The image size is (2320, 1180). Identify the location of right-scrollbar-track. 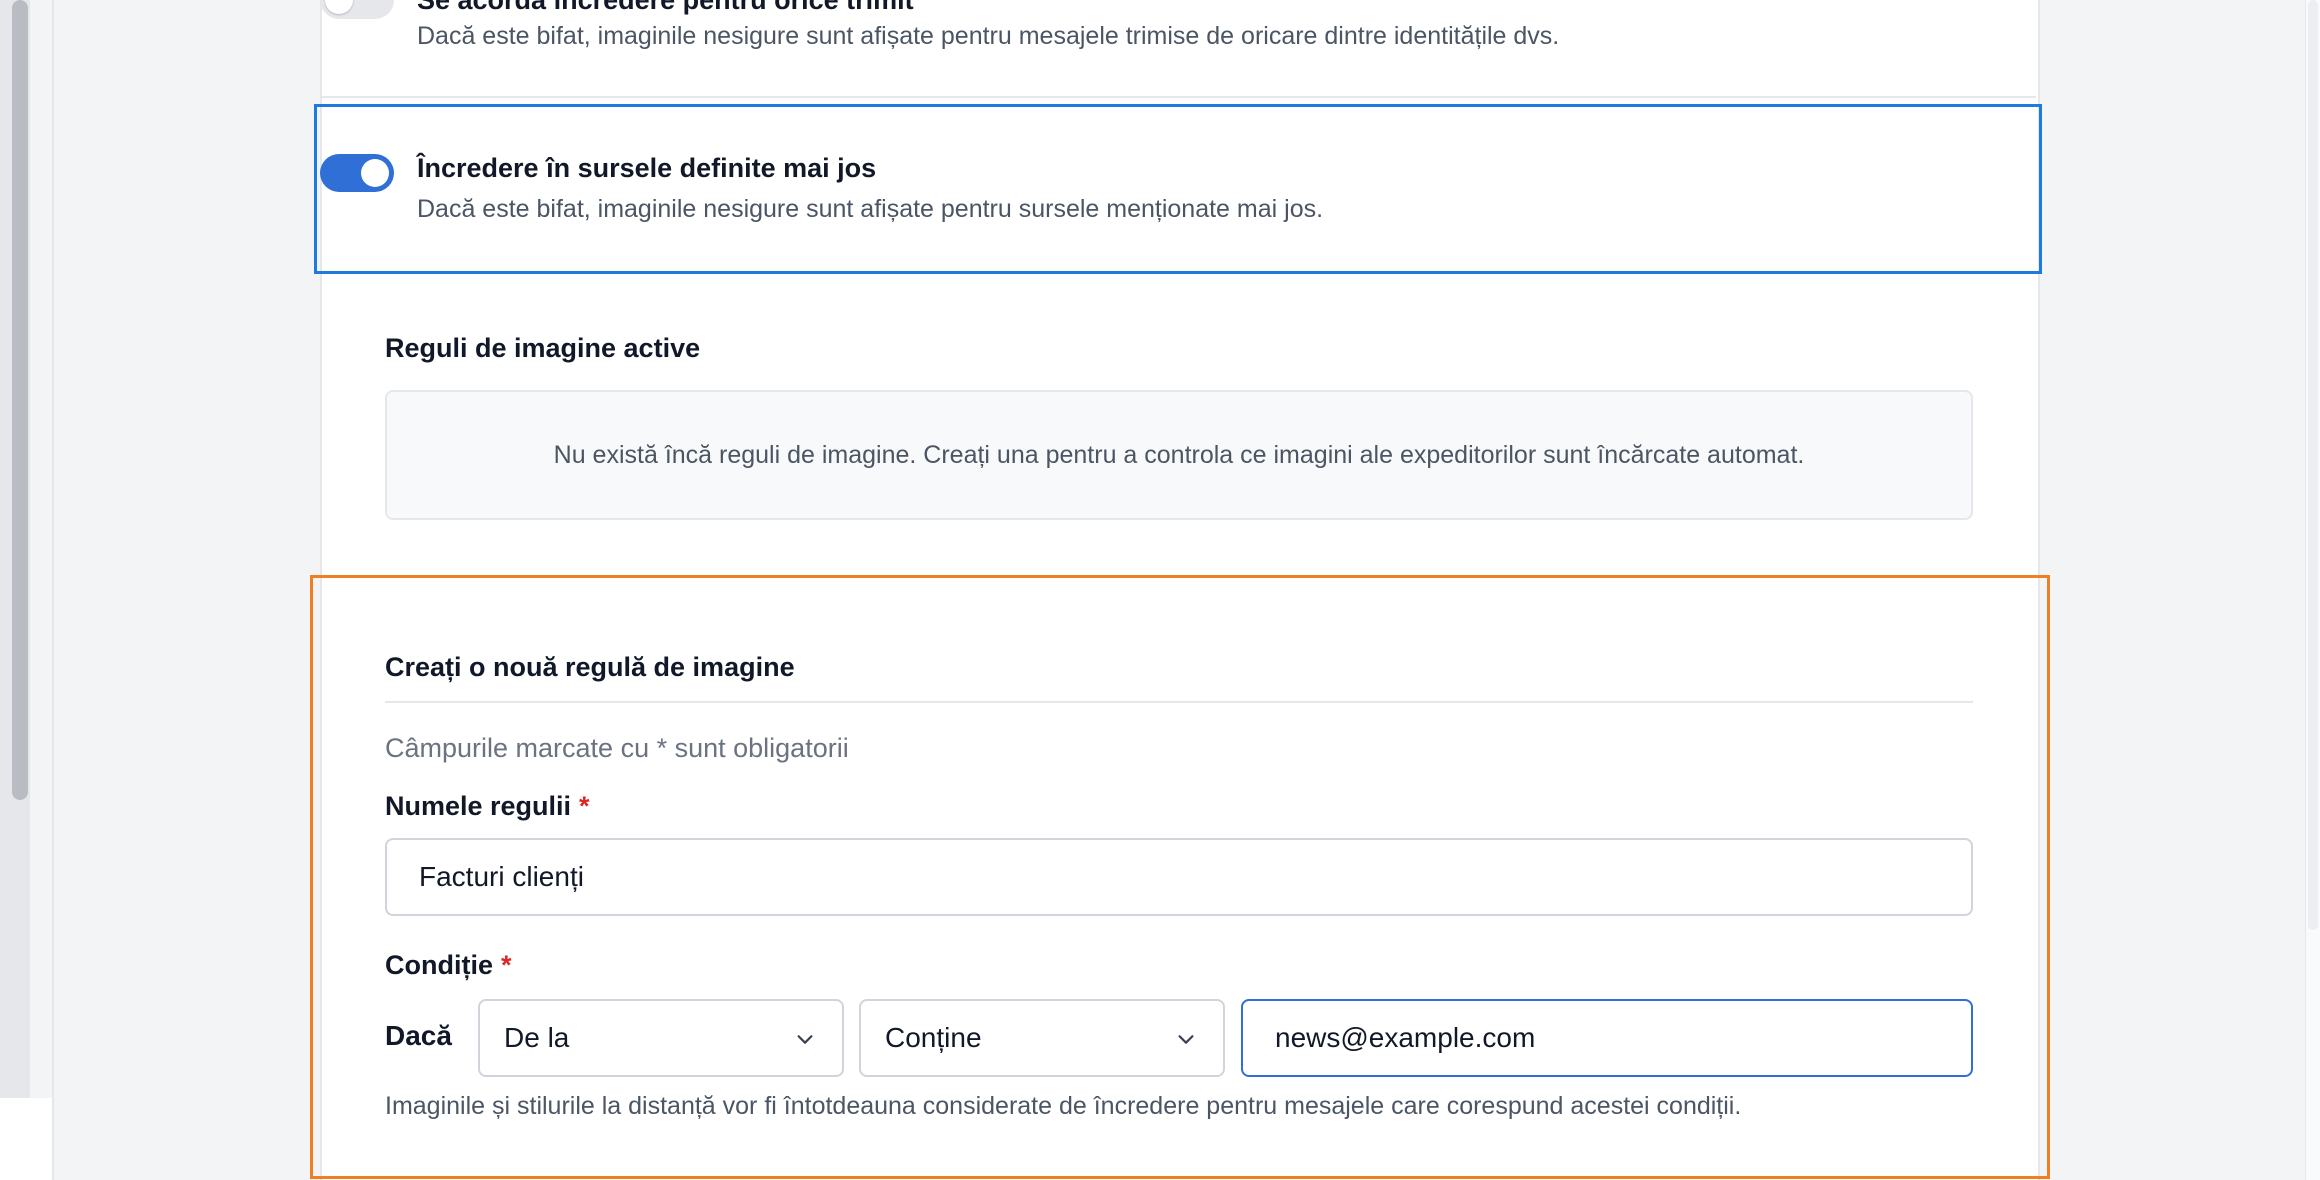
(2312, 590).